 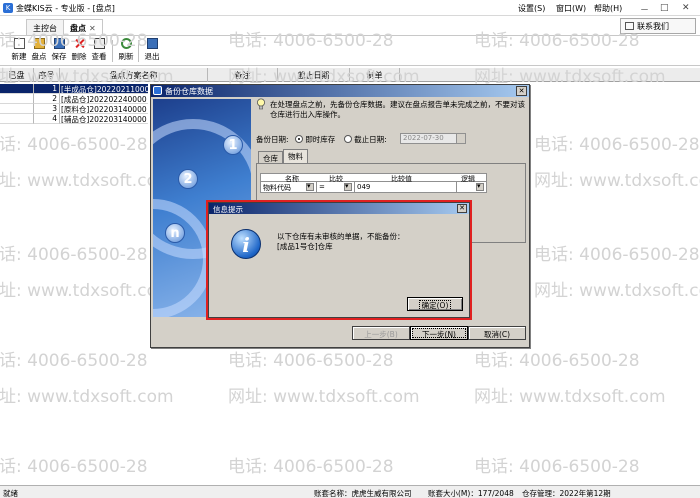 What do you see at coordinates (152, 50) in the screenshot?
I see `exit-button: 退出` at bounding box center [152, 50].